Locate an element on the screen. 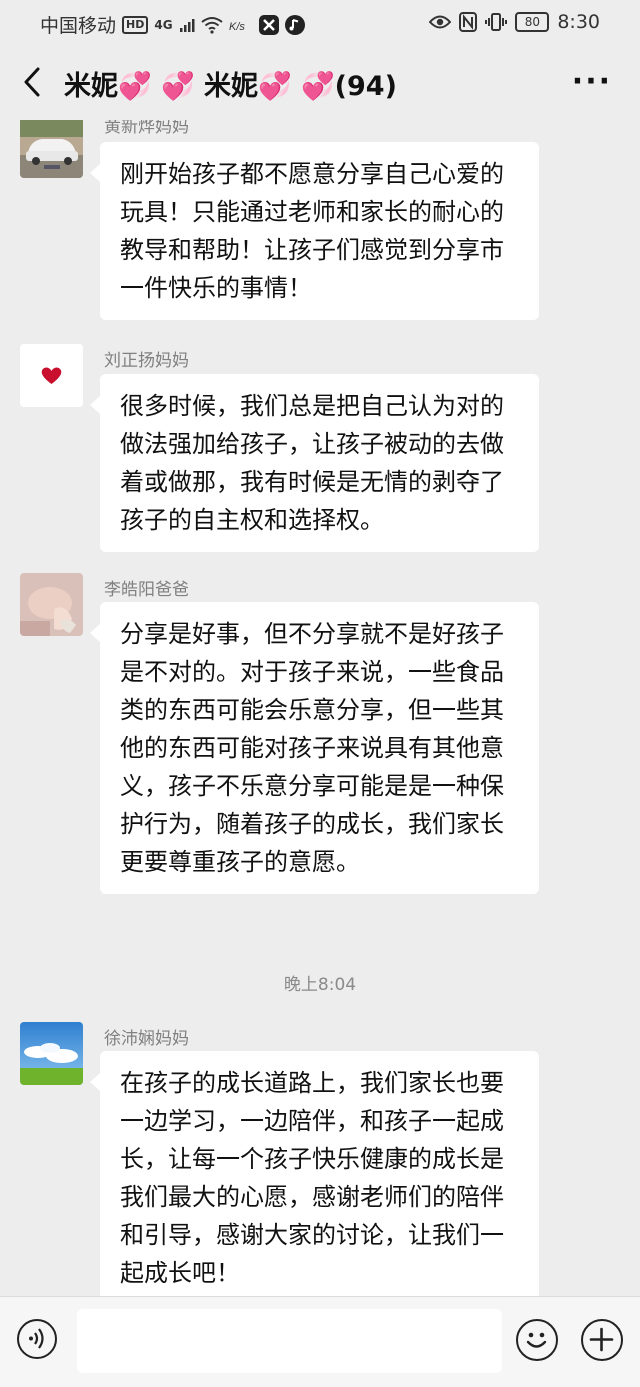  hd-badge: HD is located at coordinates (135, 24).